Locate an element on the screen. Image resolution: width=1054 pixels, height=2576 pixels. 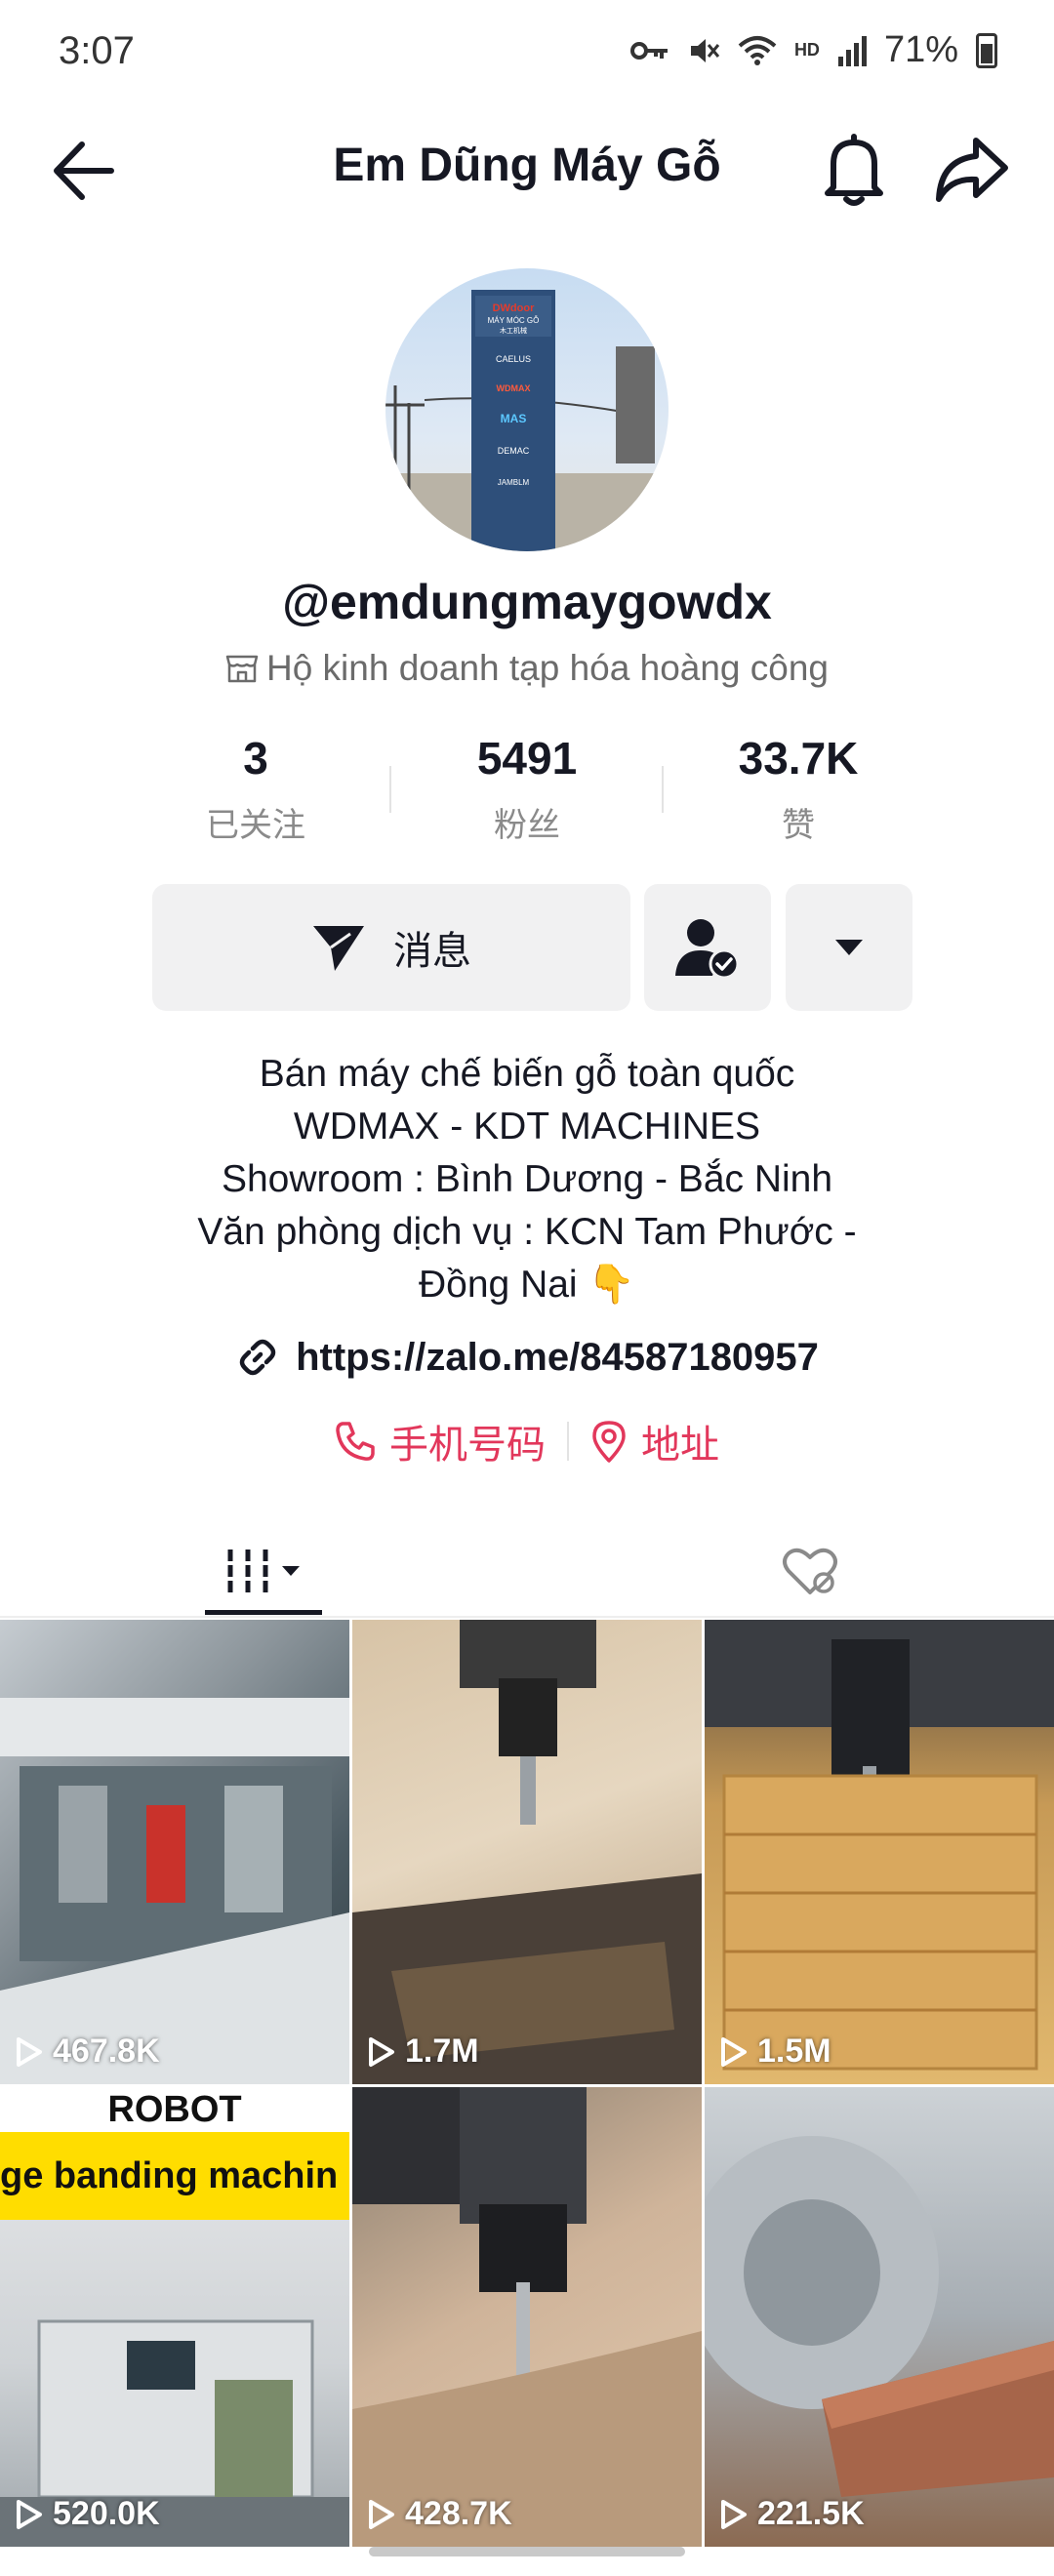
status-time: 3:07 is located at coordinates (97, 50).